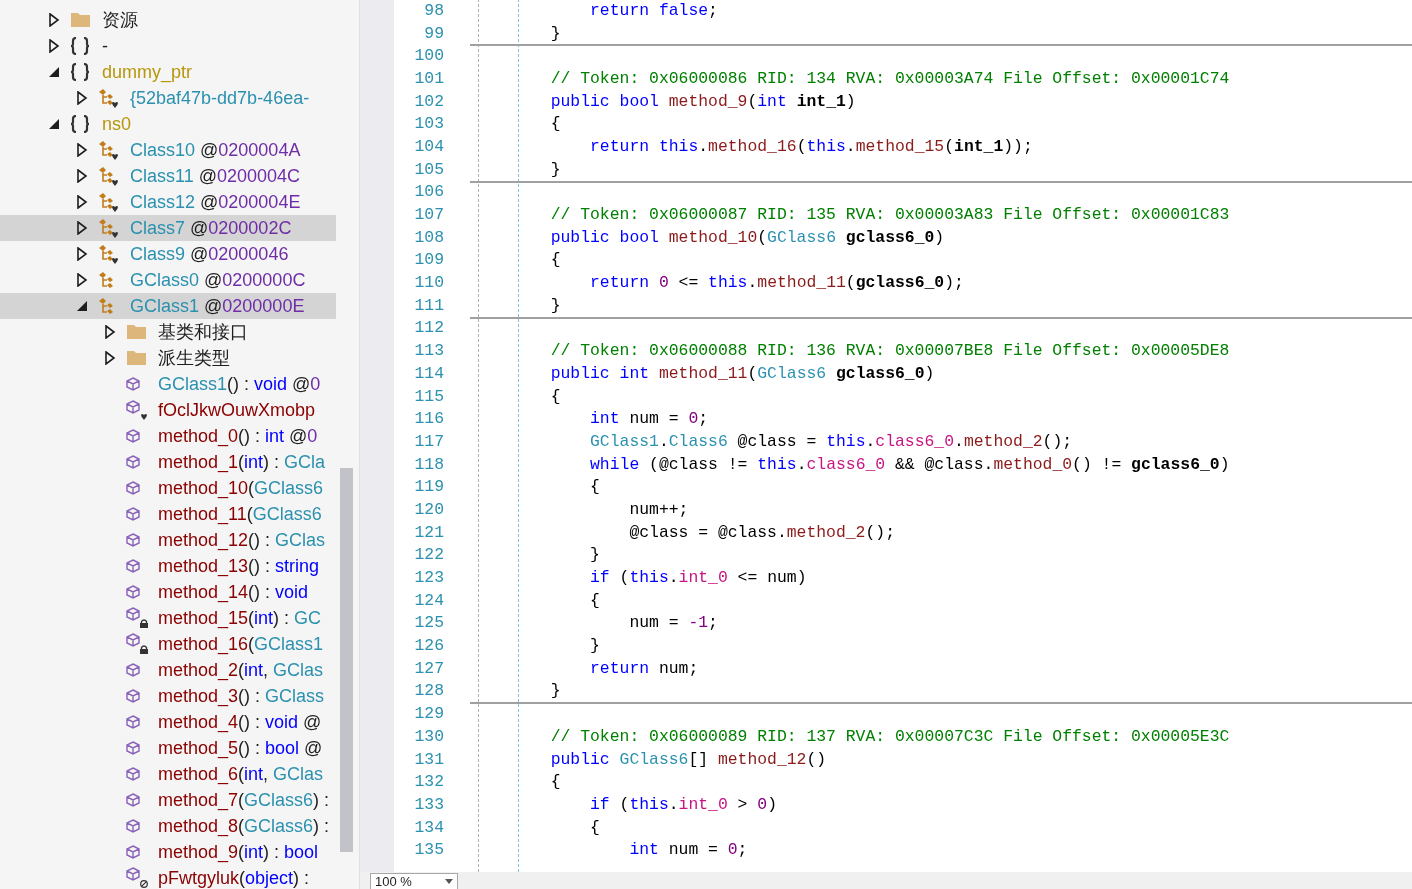 The height and width of the screenshot is (889, 1412). I want to click on tree-item: Class11 @0200004C, so click(168, 176).